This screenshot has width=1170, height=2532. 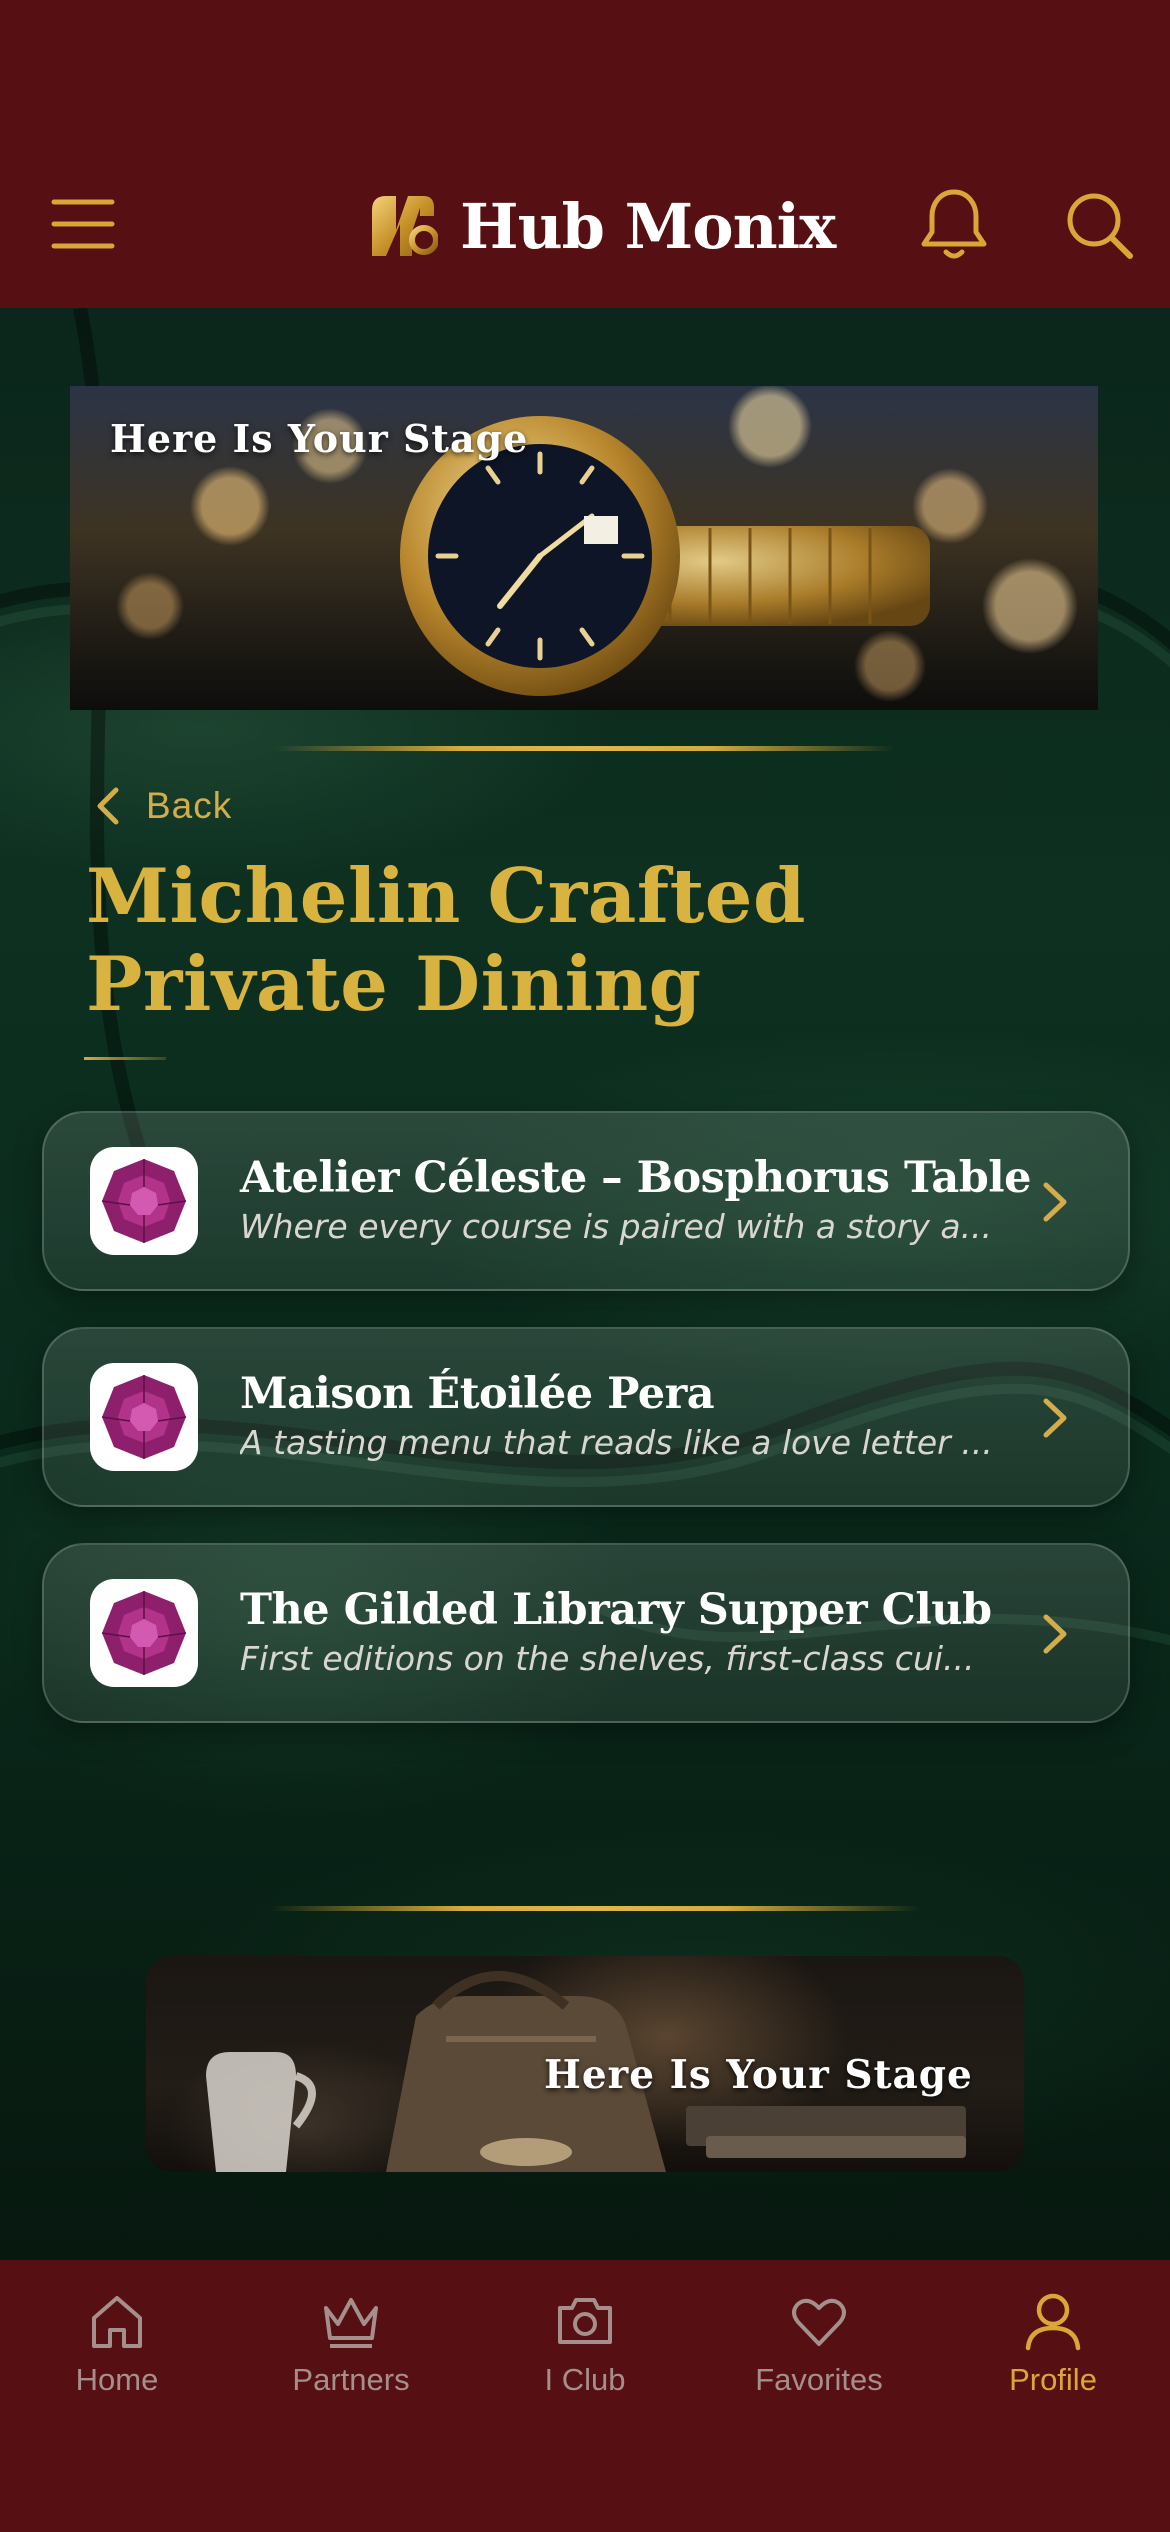 What do you see at coordinates (1053, 2322) in the screenshot?
I see `user-icon` at bounding box center [1053, 2322].